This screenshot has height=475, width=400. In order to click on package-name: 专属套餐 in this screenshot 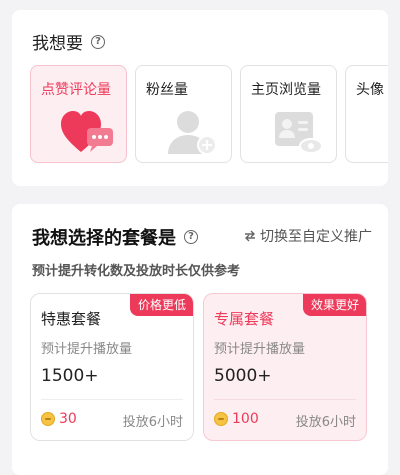, I will do `click(244, 319)`.